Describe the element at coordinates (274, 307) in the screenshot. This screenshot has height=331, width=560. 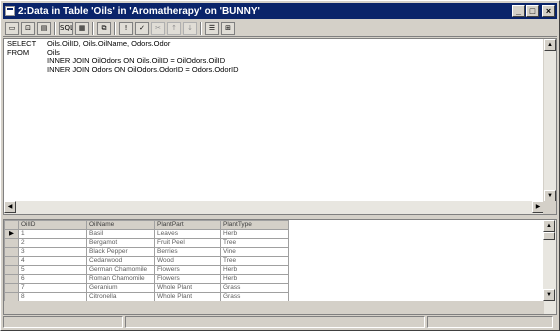
I see `grid-horizontal-scrollbar` at that location.